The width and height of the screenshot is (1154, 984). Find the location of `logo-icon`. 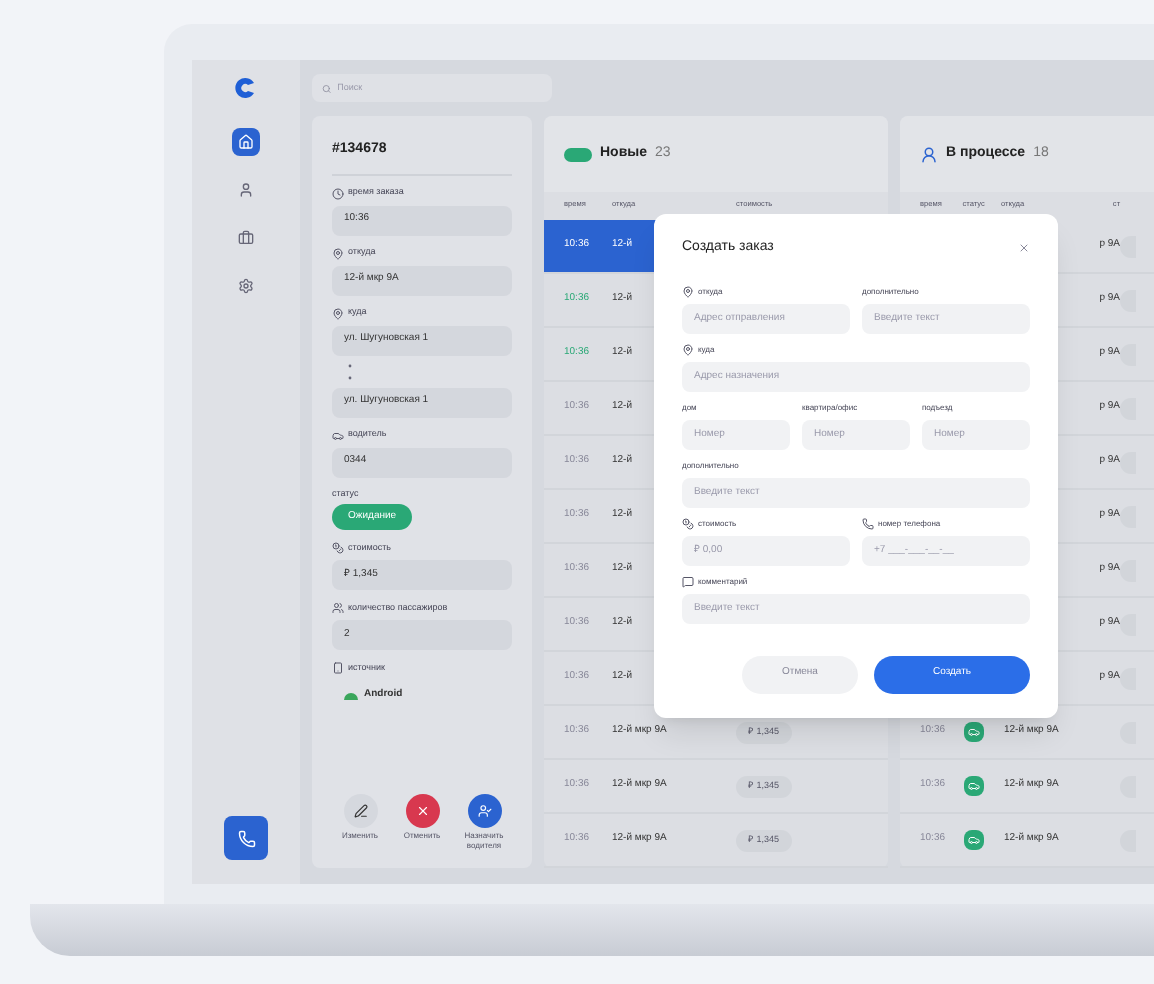

logo-icon is located at coordinates (246, 88).